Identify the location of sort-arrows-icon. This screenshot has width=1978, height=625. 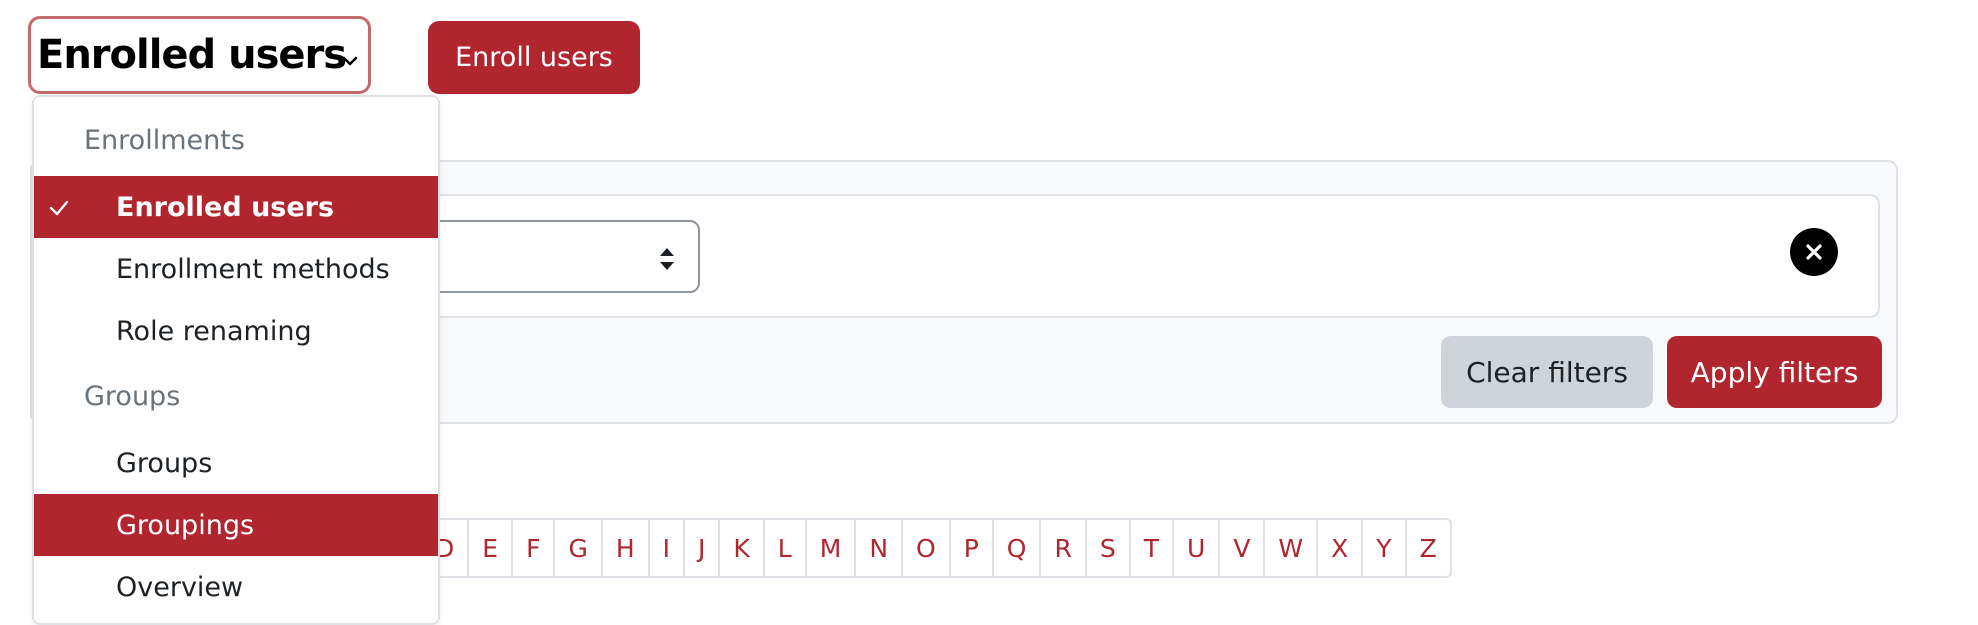
(667, 259).